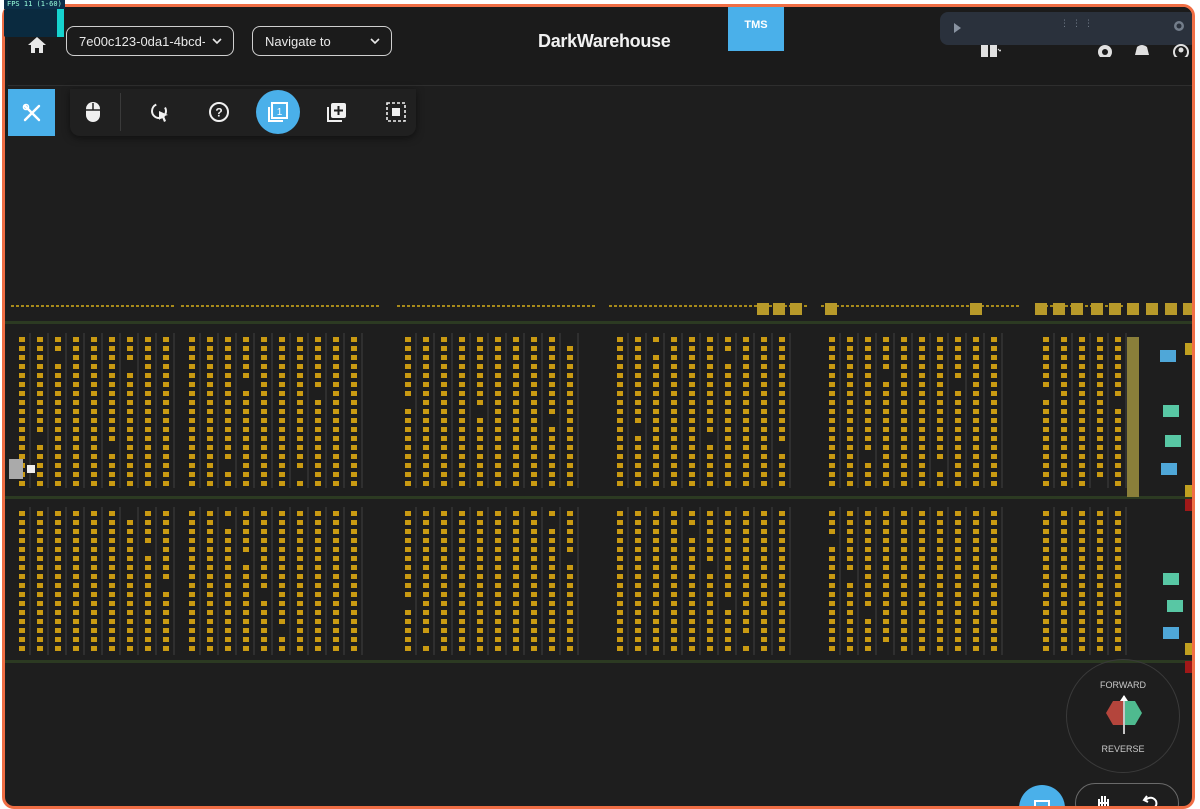 This screenshot has height=809, width=1200. I want to click on forward-arrow-icon, so click(1133, 713).